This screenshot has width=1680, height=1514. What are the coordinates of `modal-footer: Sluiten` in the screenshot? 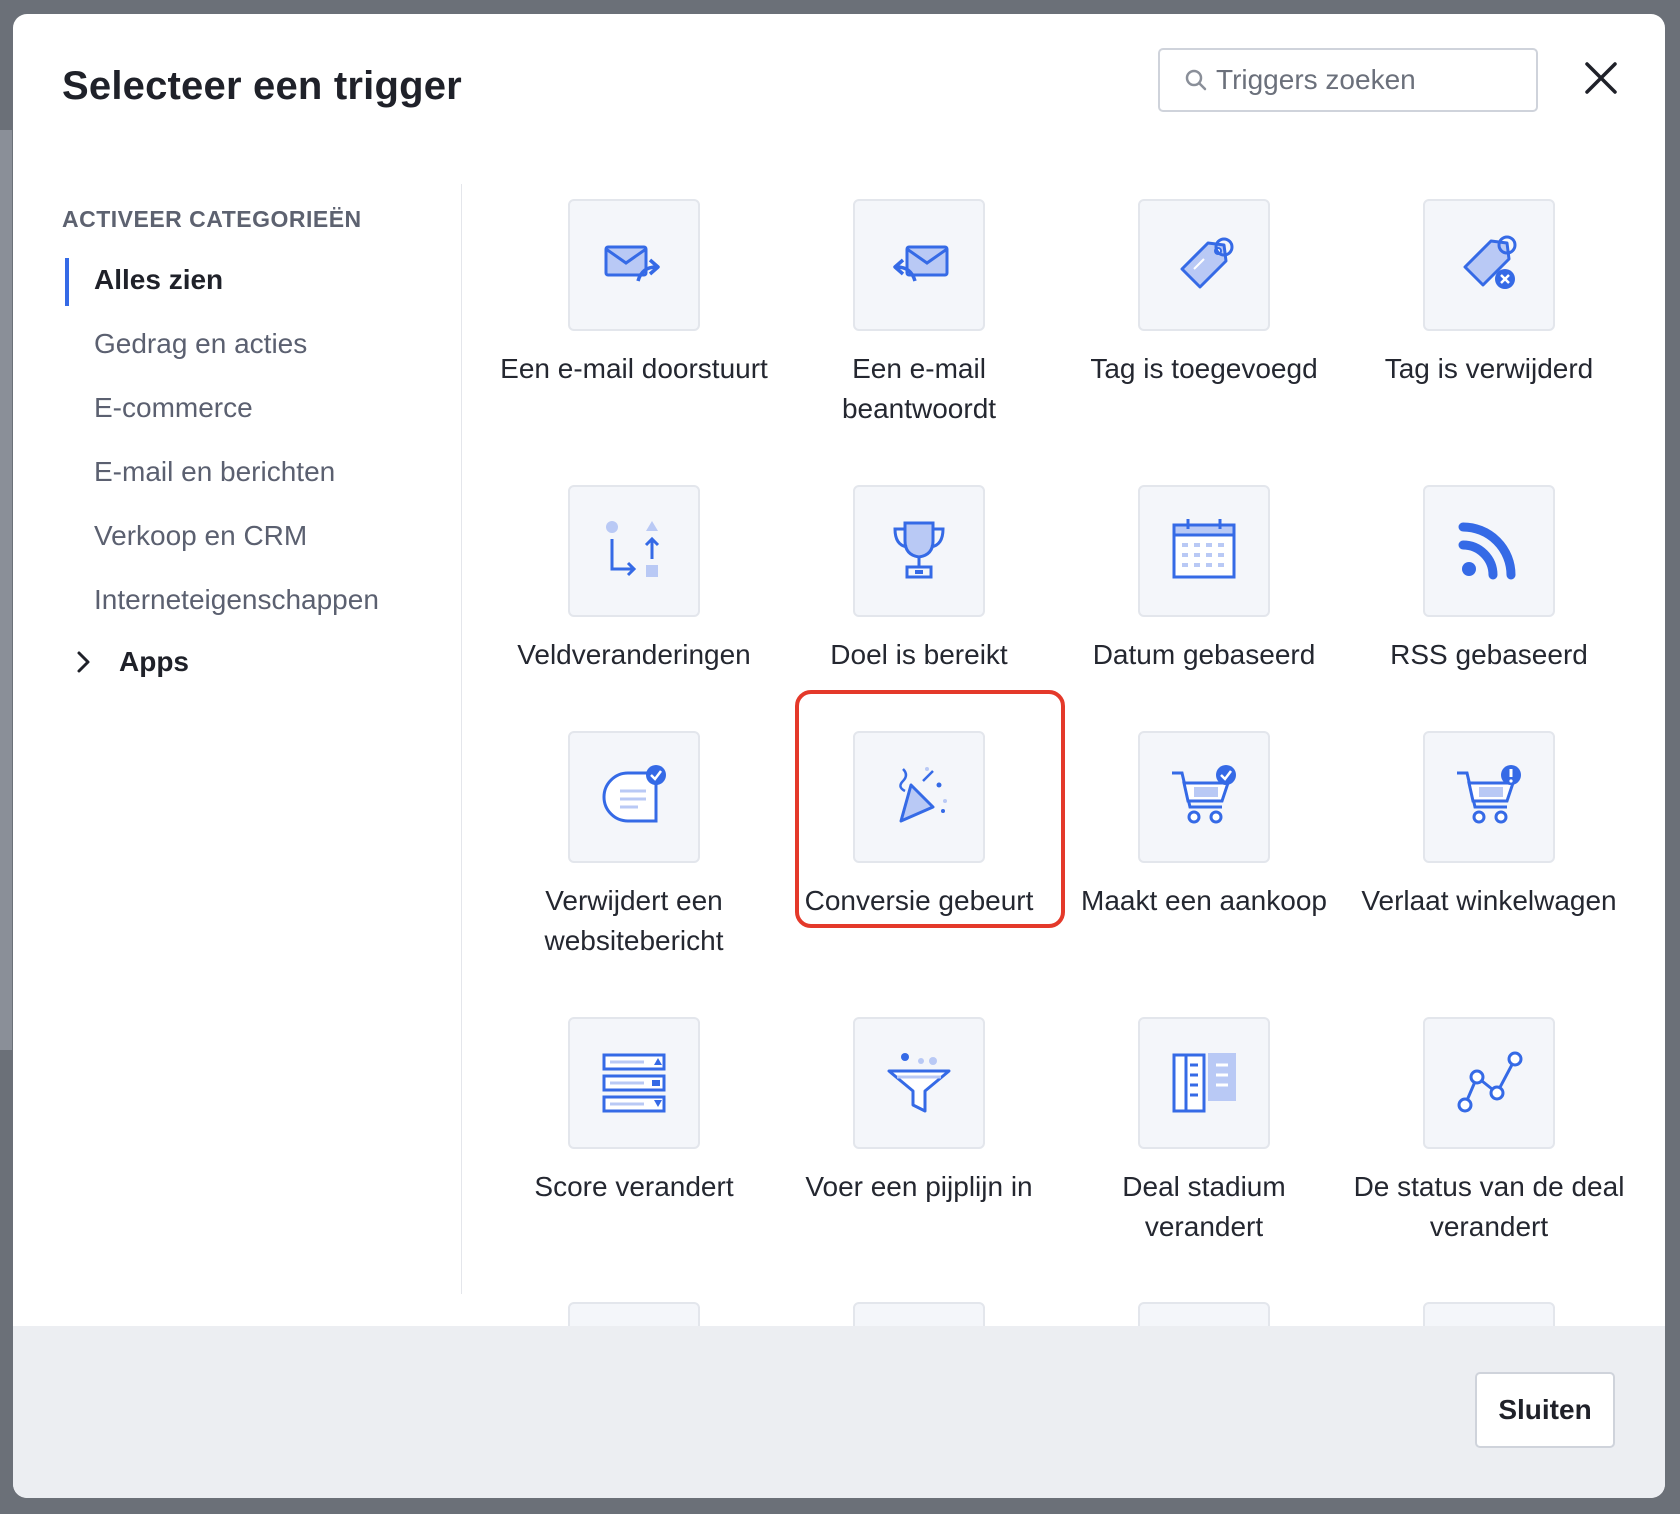 It's located at (839, 1412).